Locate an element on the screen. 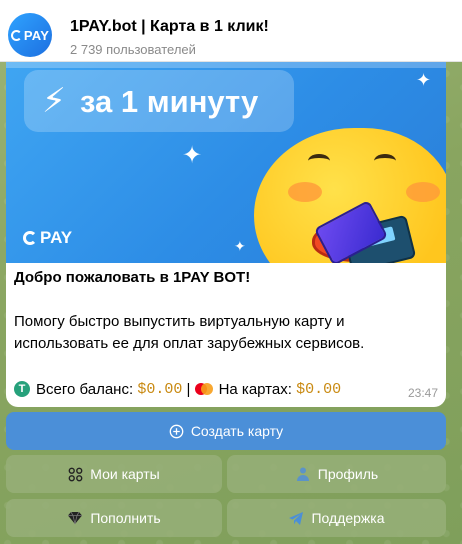 This screenshot has height=544, width=462. mastercard-icon is located at coordinates (203, 389).